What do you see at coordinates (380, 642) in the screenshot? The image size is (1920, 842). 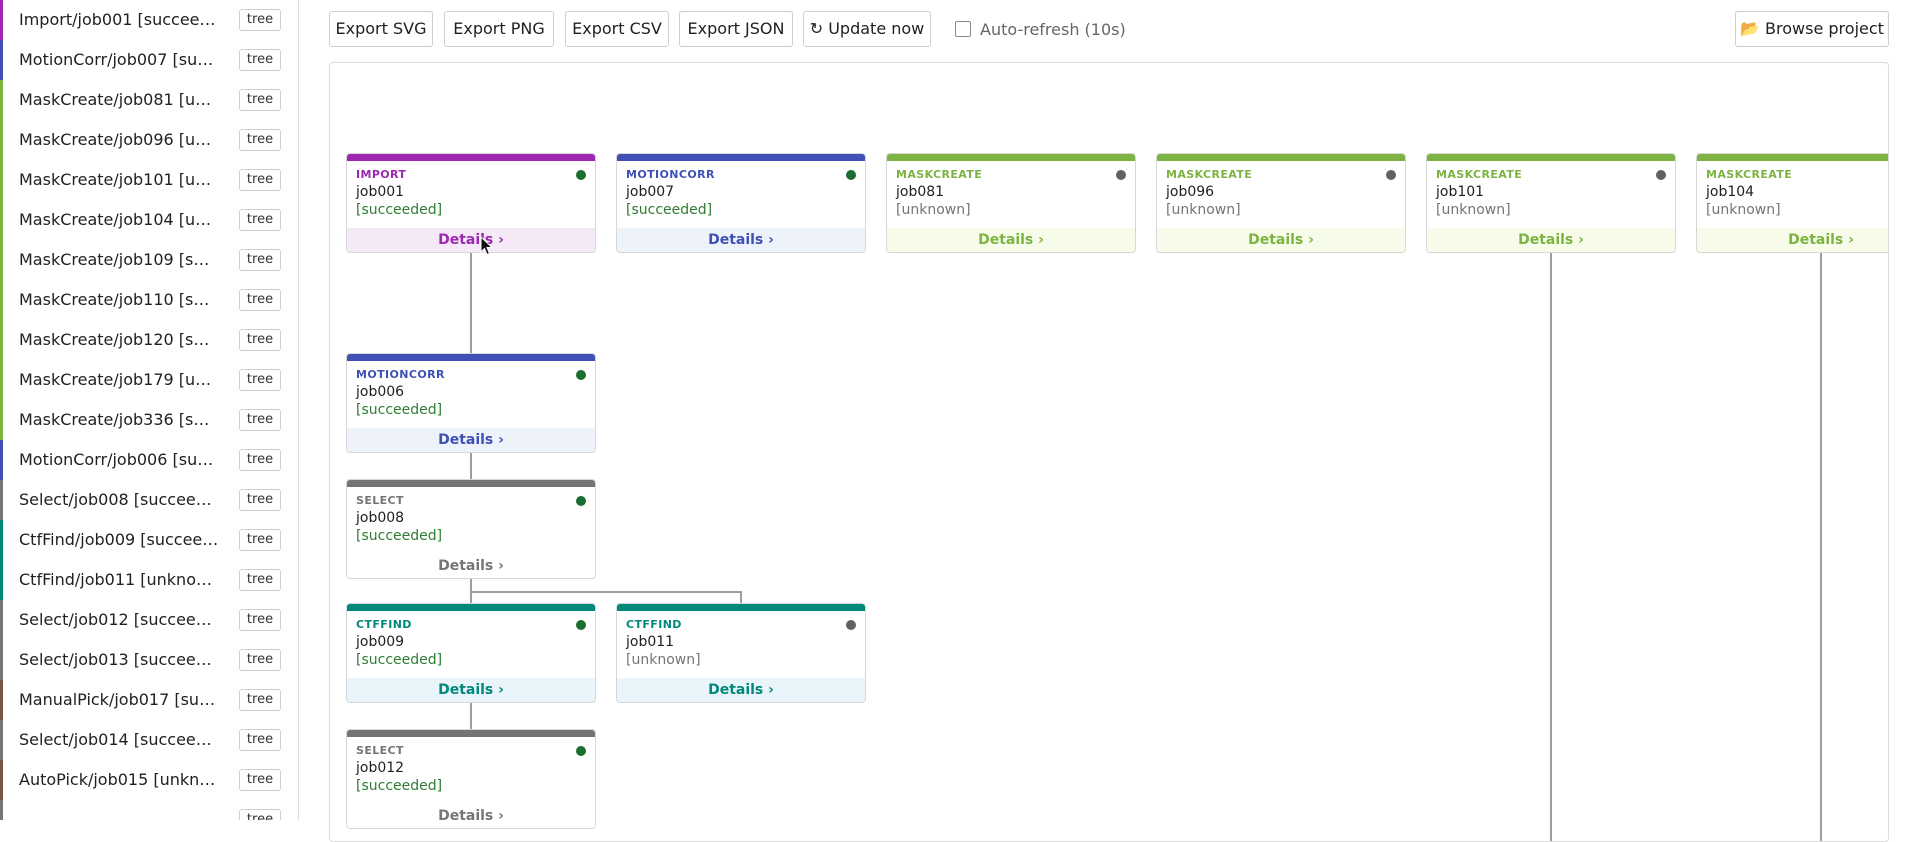 I see `node-job-id: job009` at bounding box center [380, 642].